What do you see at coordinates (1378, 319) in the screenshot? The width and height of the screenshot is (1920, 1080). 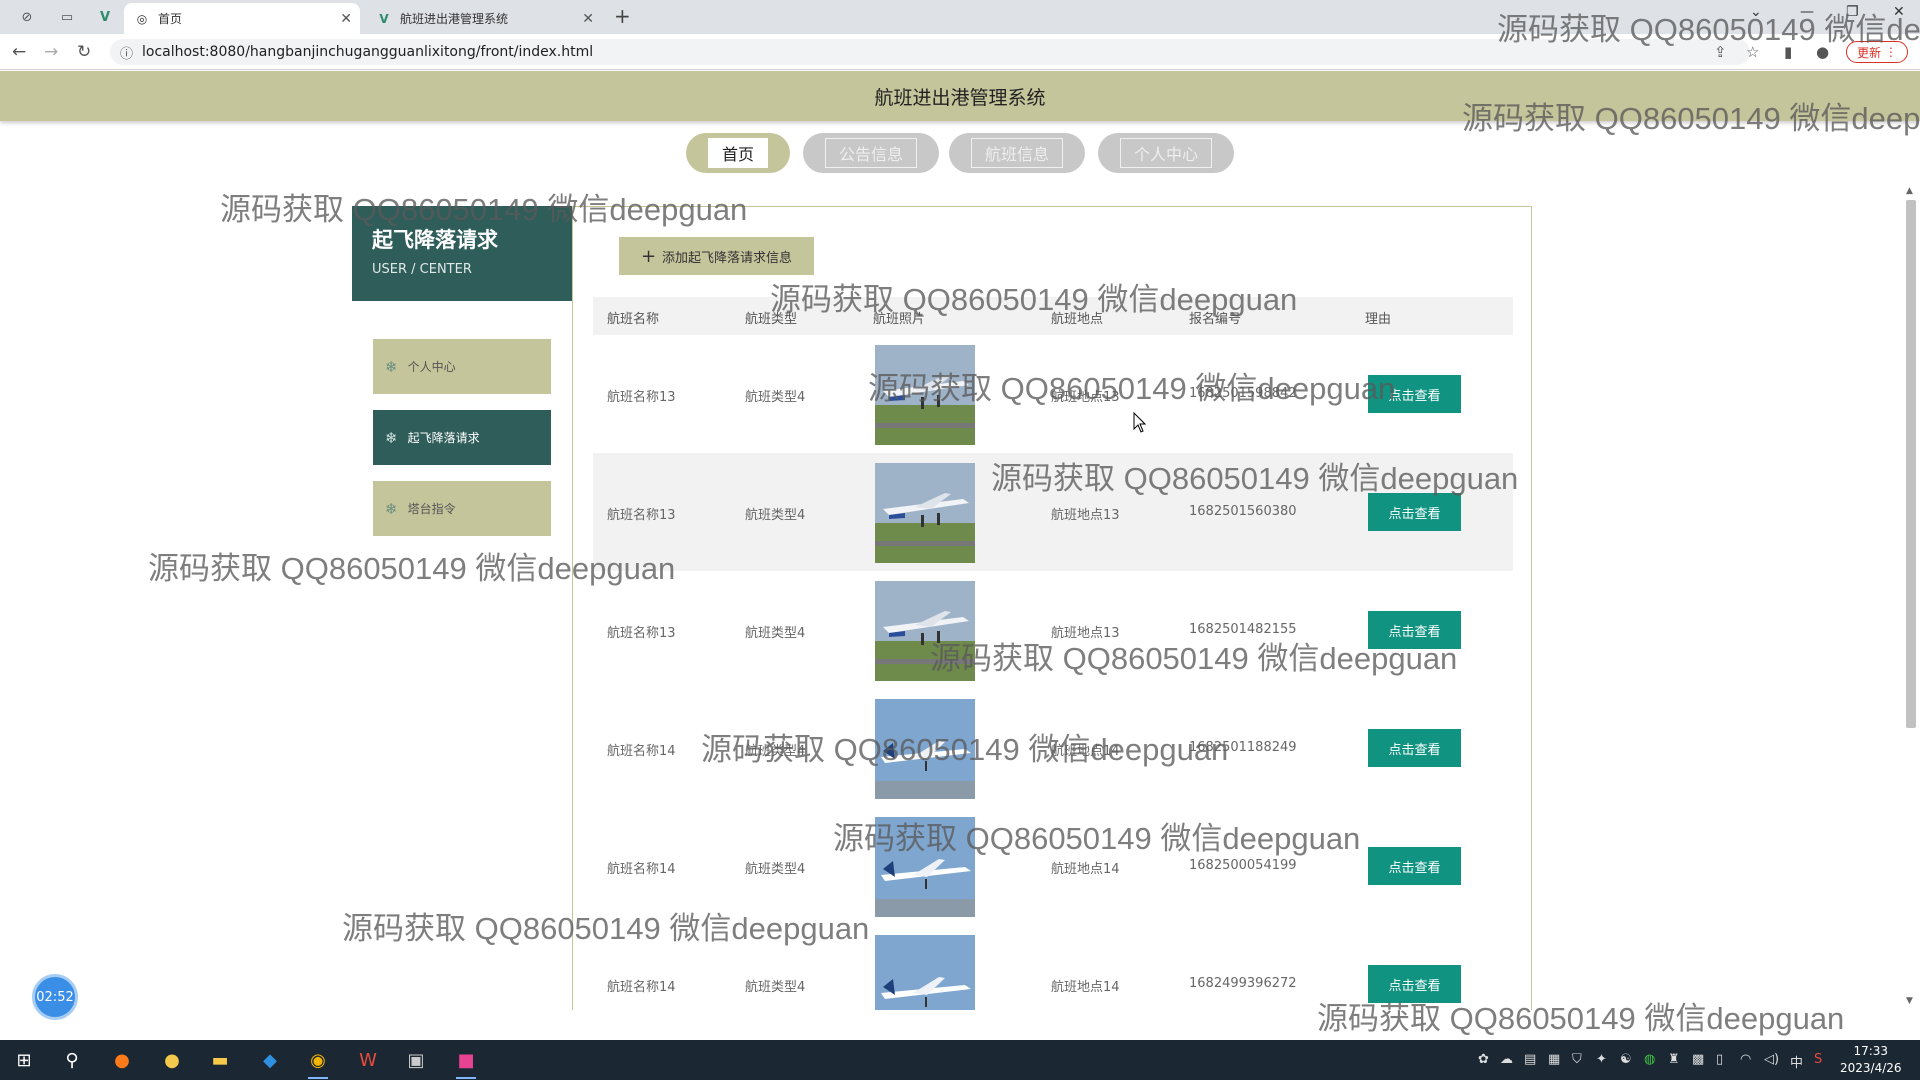 I see `col-reason: 理由` at bounding box center [1378, 319].